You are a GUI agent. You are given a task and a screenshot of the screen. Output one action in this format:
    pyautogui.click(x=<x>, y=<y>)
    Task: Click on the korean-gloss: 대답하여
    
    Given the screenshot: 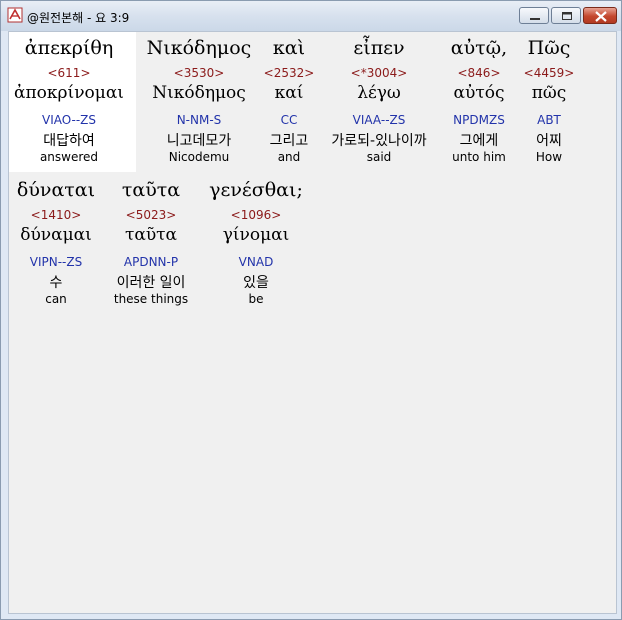 What is the action you would take?
    pyautogui.click(x=69, y=141)
    